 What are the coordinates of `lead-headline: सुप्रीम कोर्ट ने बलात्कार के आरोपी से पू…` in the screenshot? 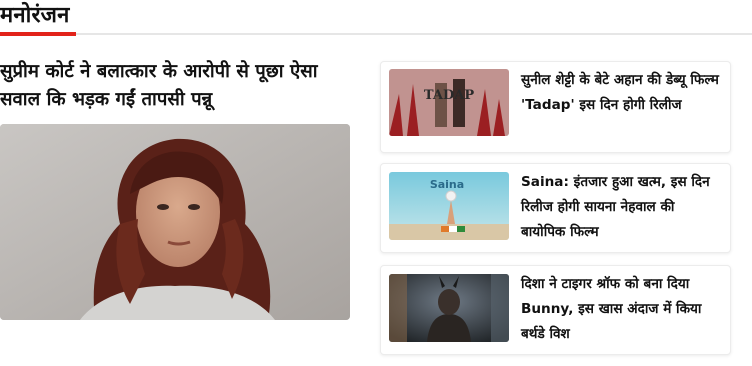 It's located at (175, 86).